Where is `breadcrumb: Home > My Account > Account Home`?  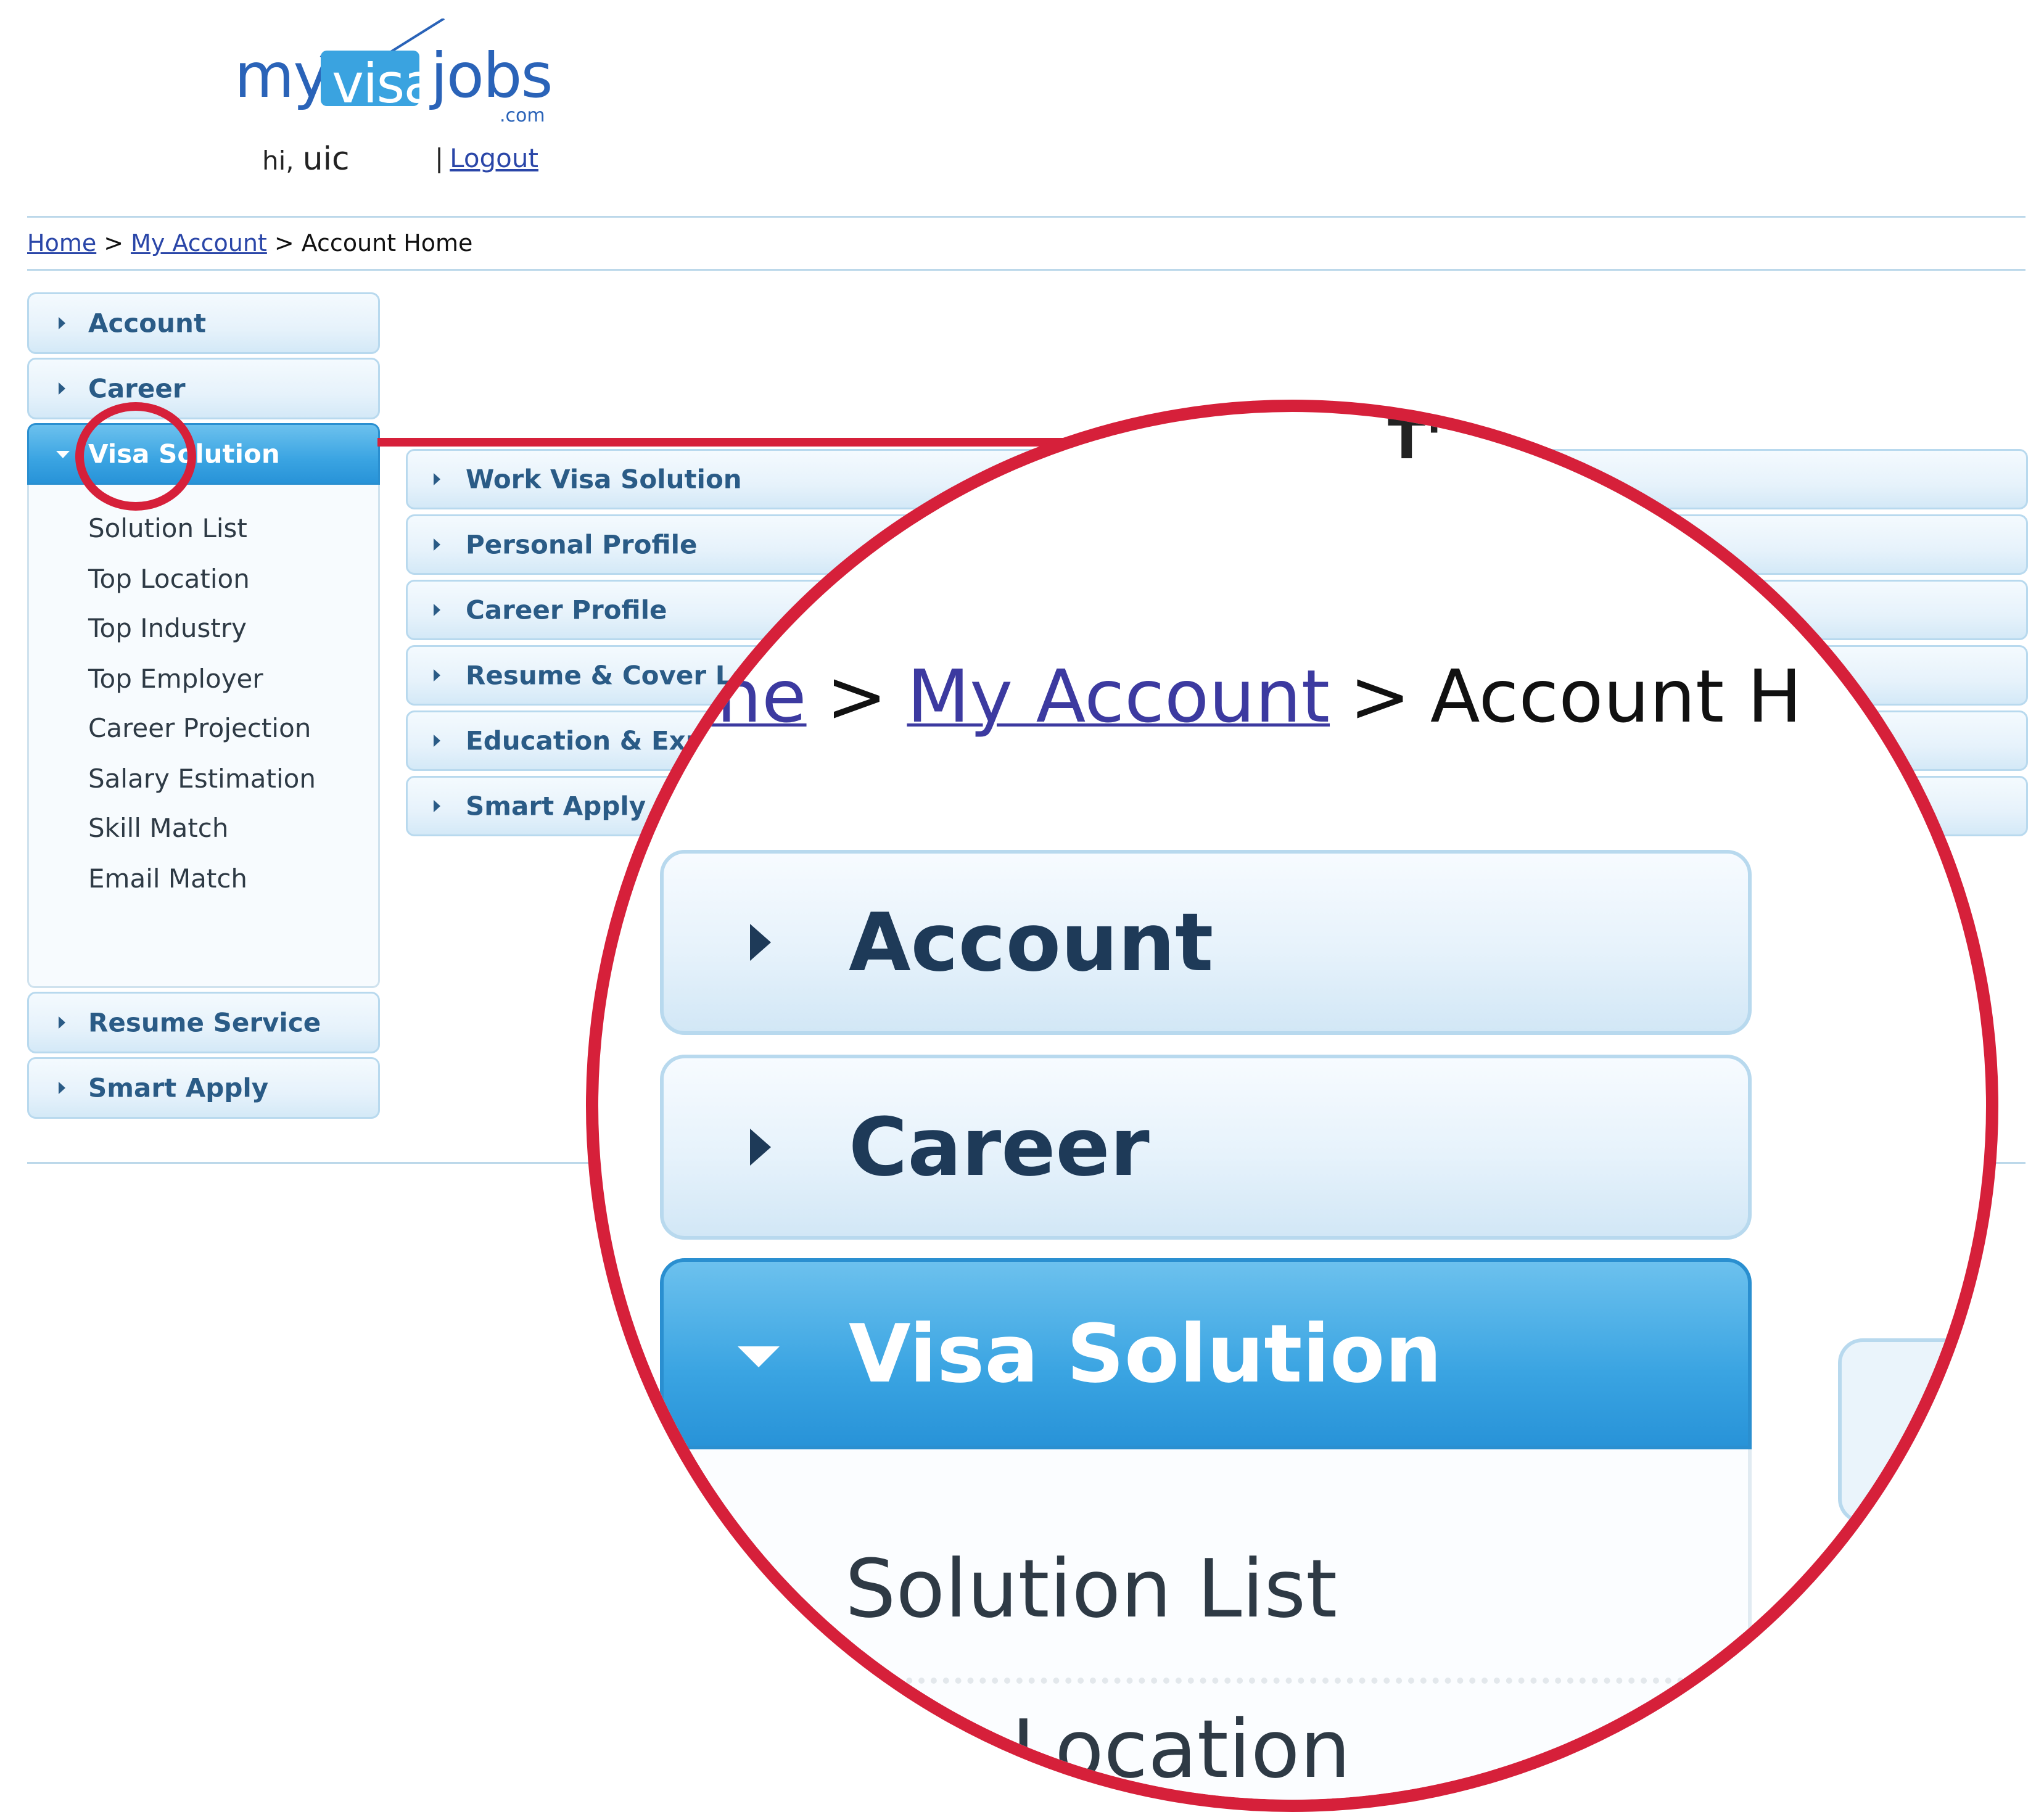
breadcrumb: Home > My Account > Account Home is located at coordinates (249, 243).